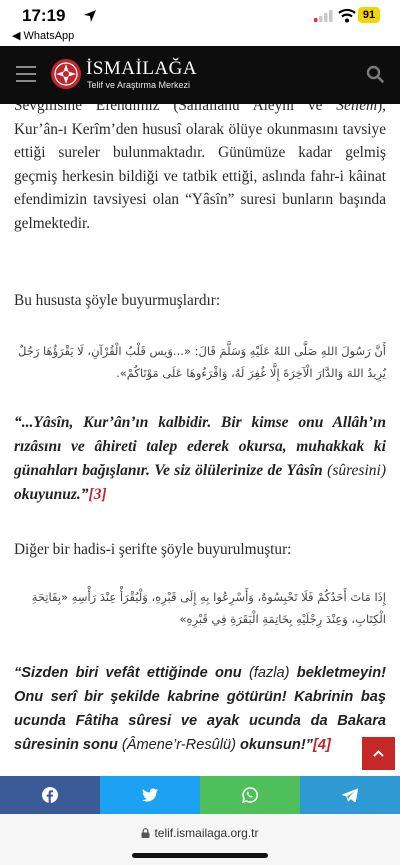 The image size is (400, 865). Describe the element at coordinates (90, 16) in the screenshot. I see `location-arrow-icon` at that location.